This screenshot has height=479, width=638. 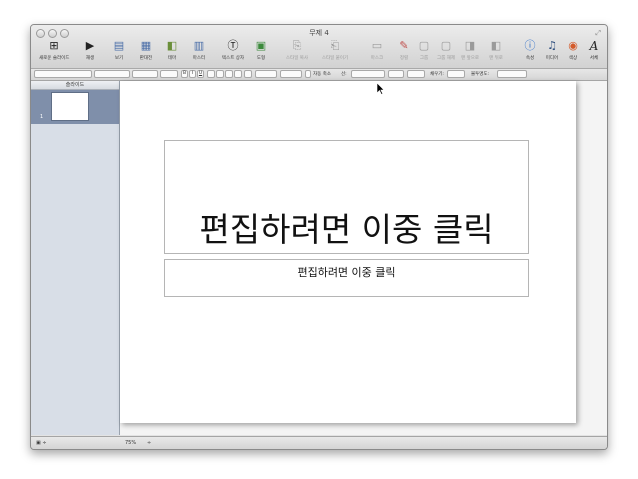 I want to click on play-button: ▶ 재생, so click(x=90, y=52).